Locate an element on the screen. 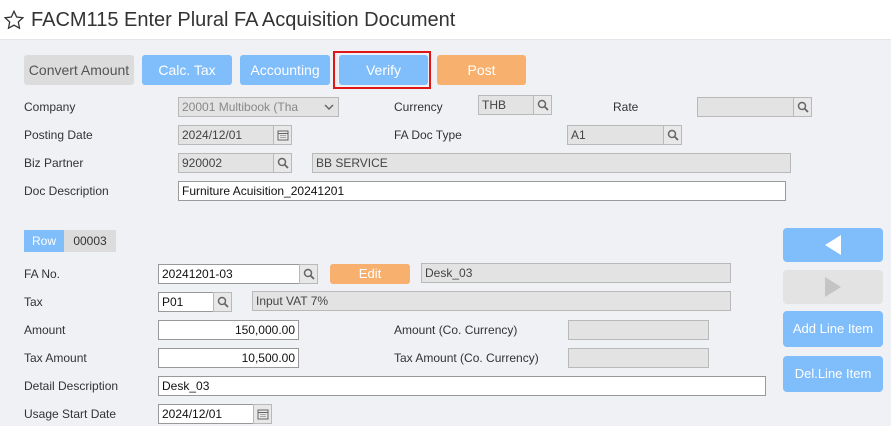 Image resolution: width=891 pixels, height=426 pixels. tax-amount-label: Tax Amount is located at coordinates (55, 358).